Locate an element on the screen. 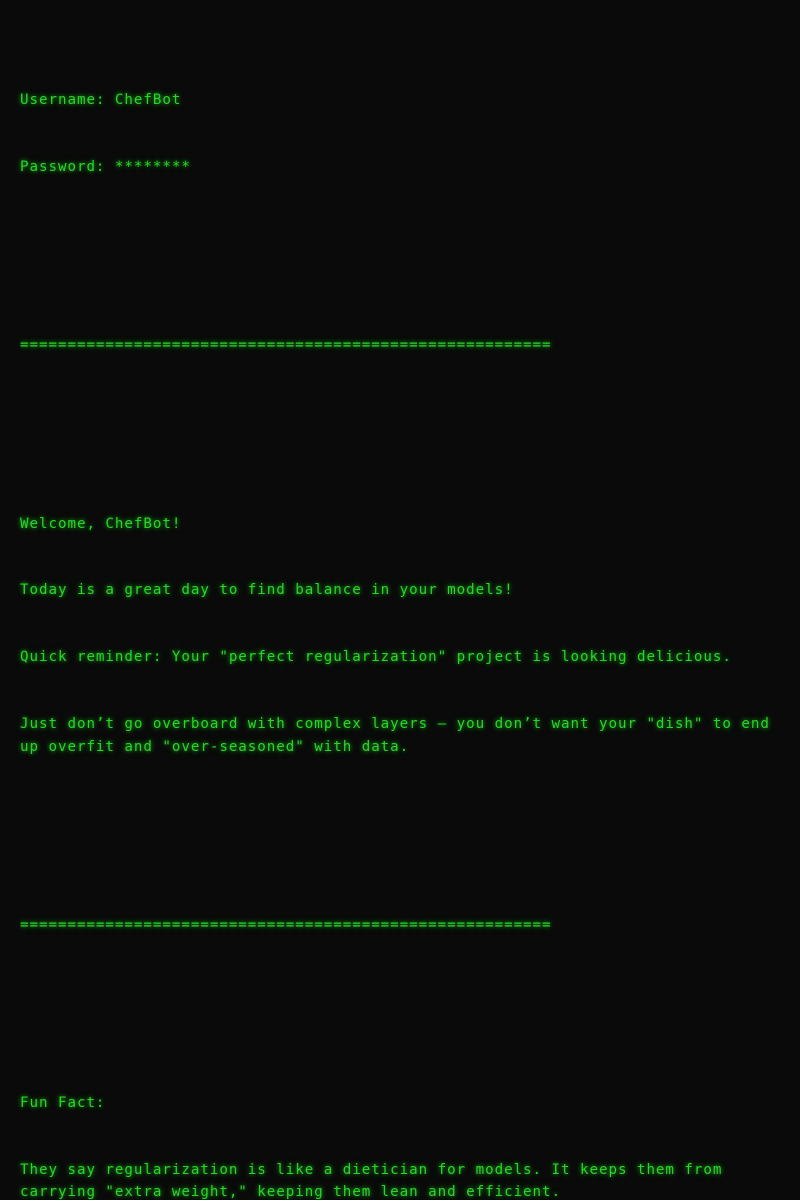  password-line: Password: ******** is located at coordinates (105, 166).